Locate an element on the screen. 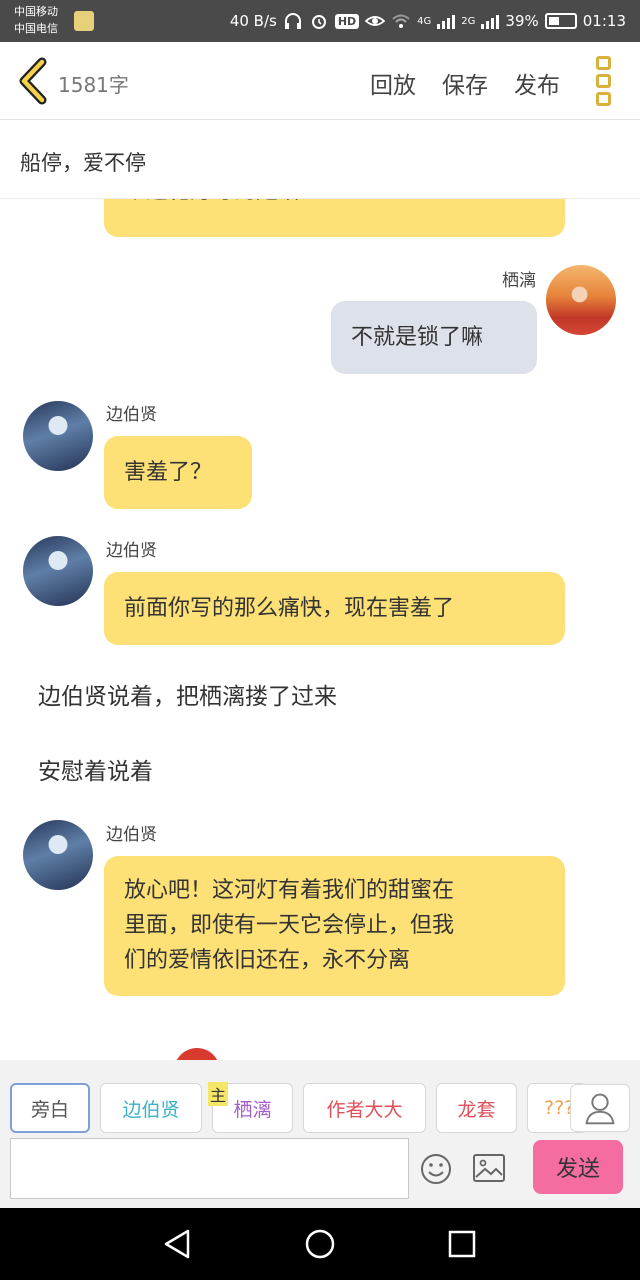 This screenshot has width=640, height=1280. back-chevron-icon is located at coordinates (34, 81).